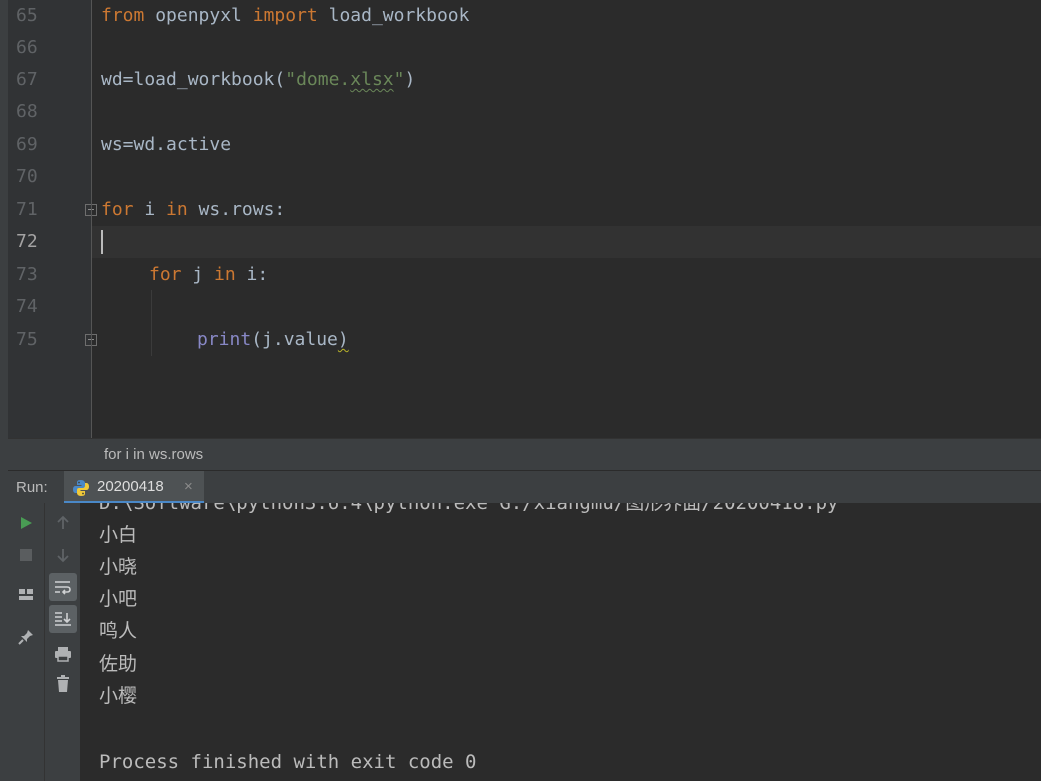  I want to click on code-token: ), so click(410, 79).